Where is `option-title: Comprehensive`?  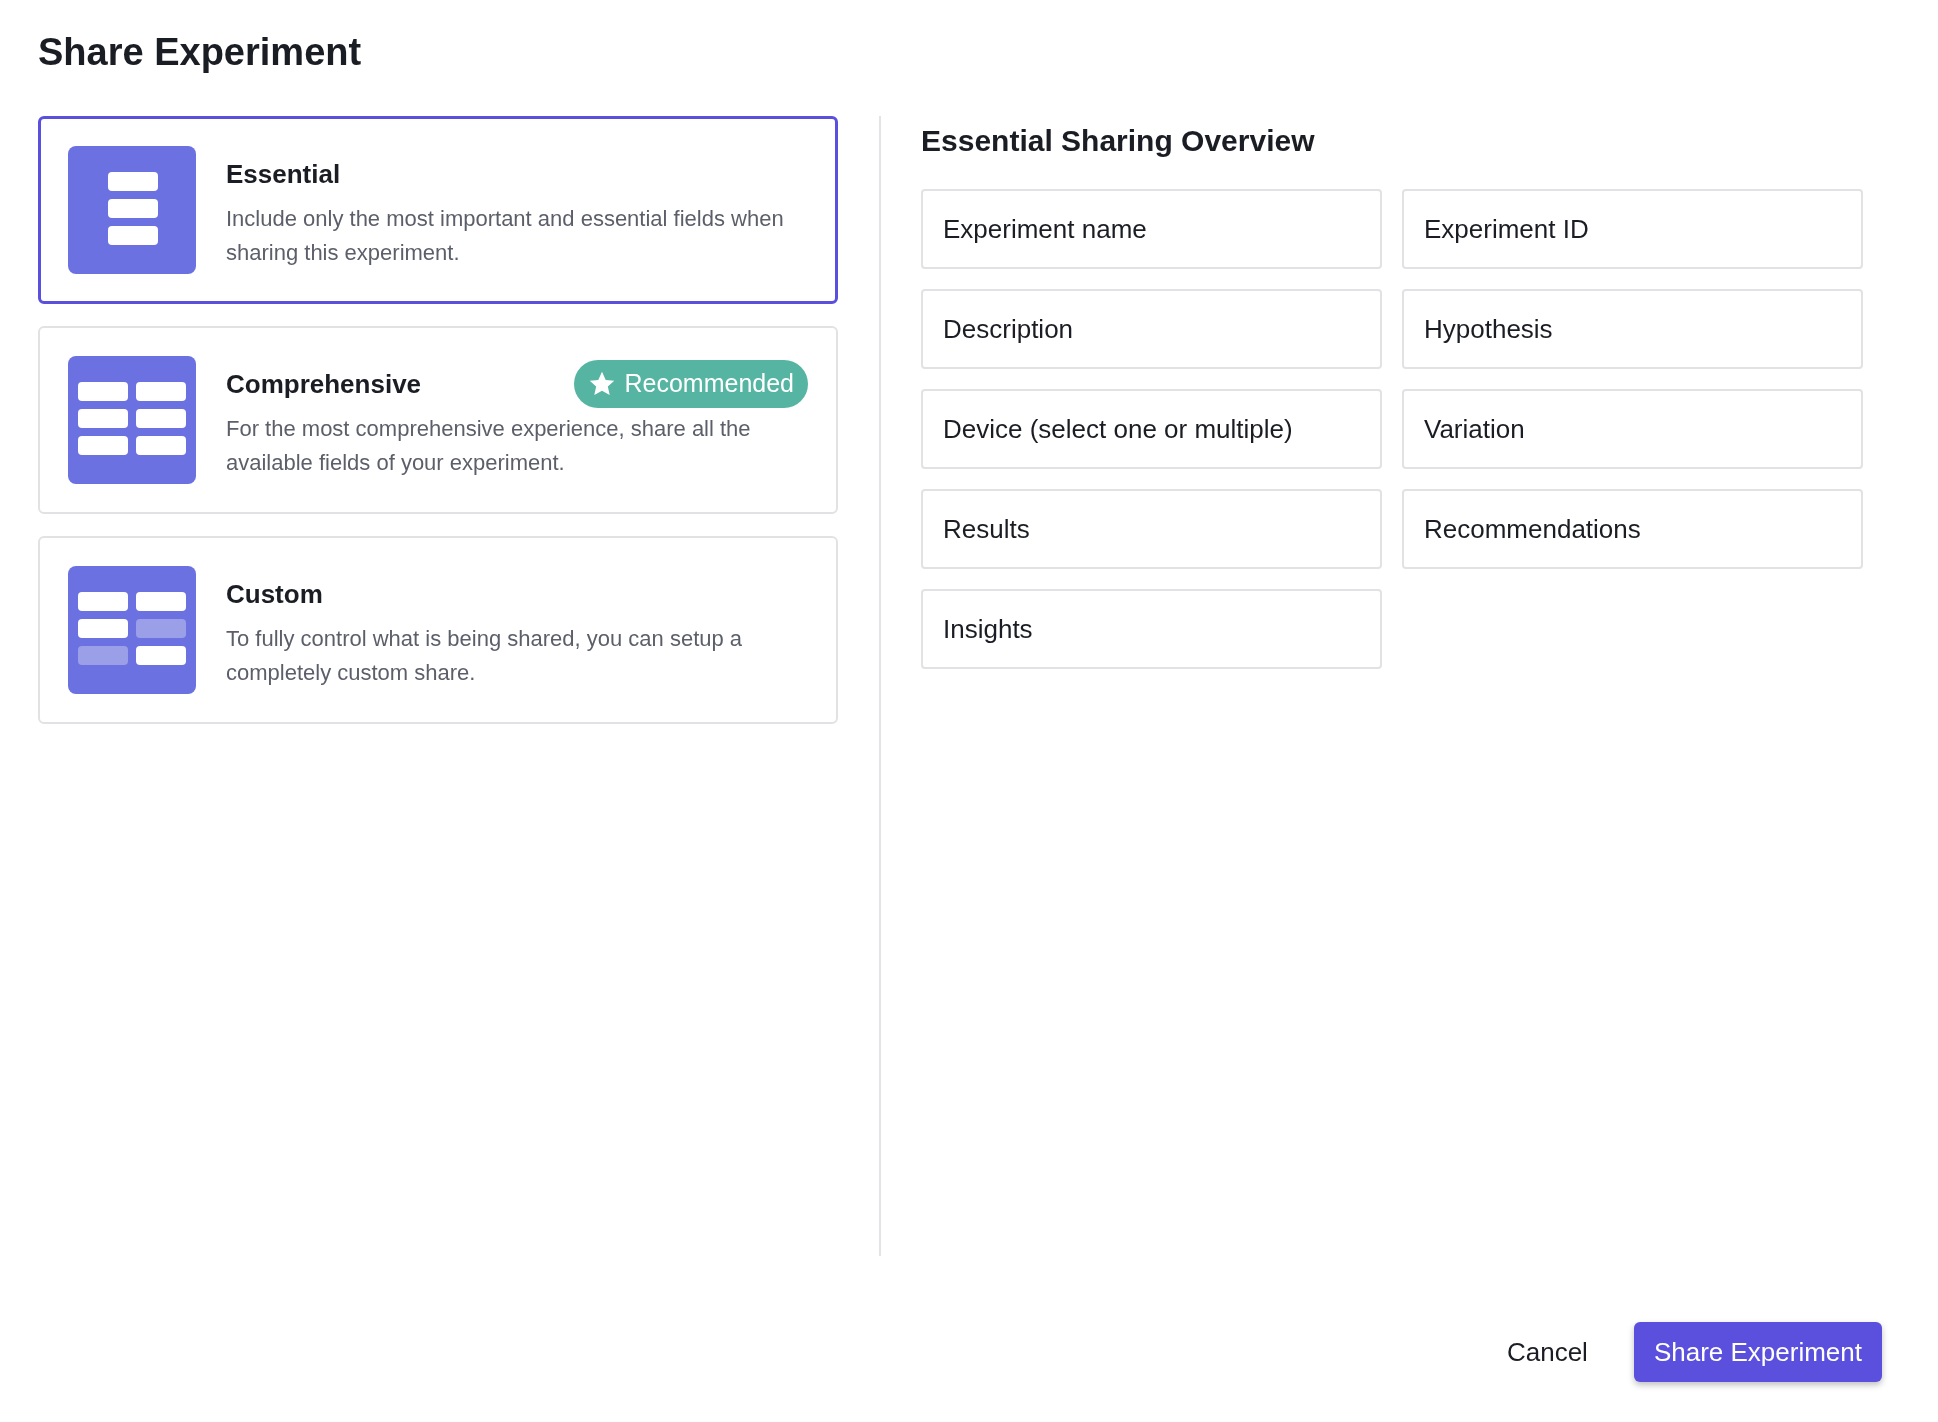 option-title: Comprehensive is located at coordinates (324, 384).